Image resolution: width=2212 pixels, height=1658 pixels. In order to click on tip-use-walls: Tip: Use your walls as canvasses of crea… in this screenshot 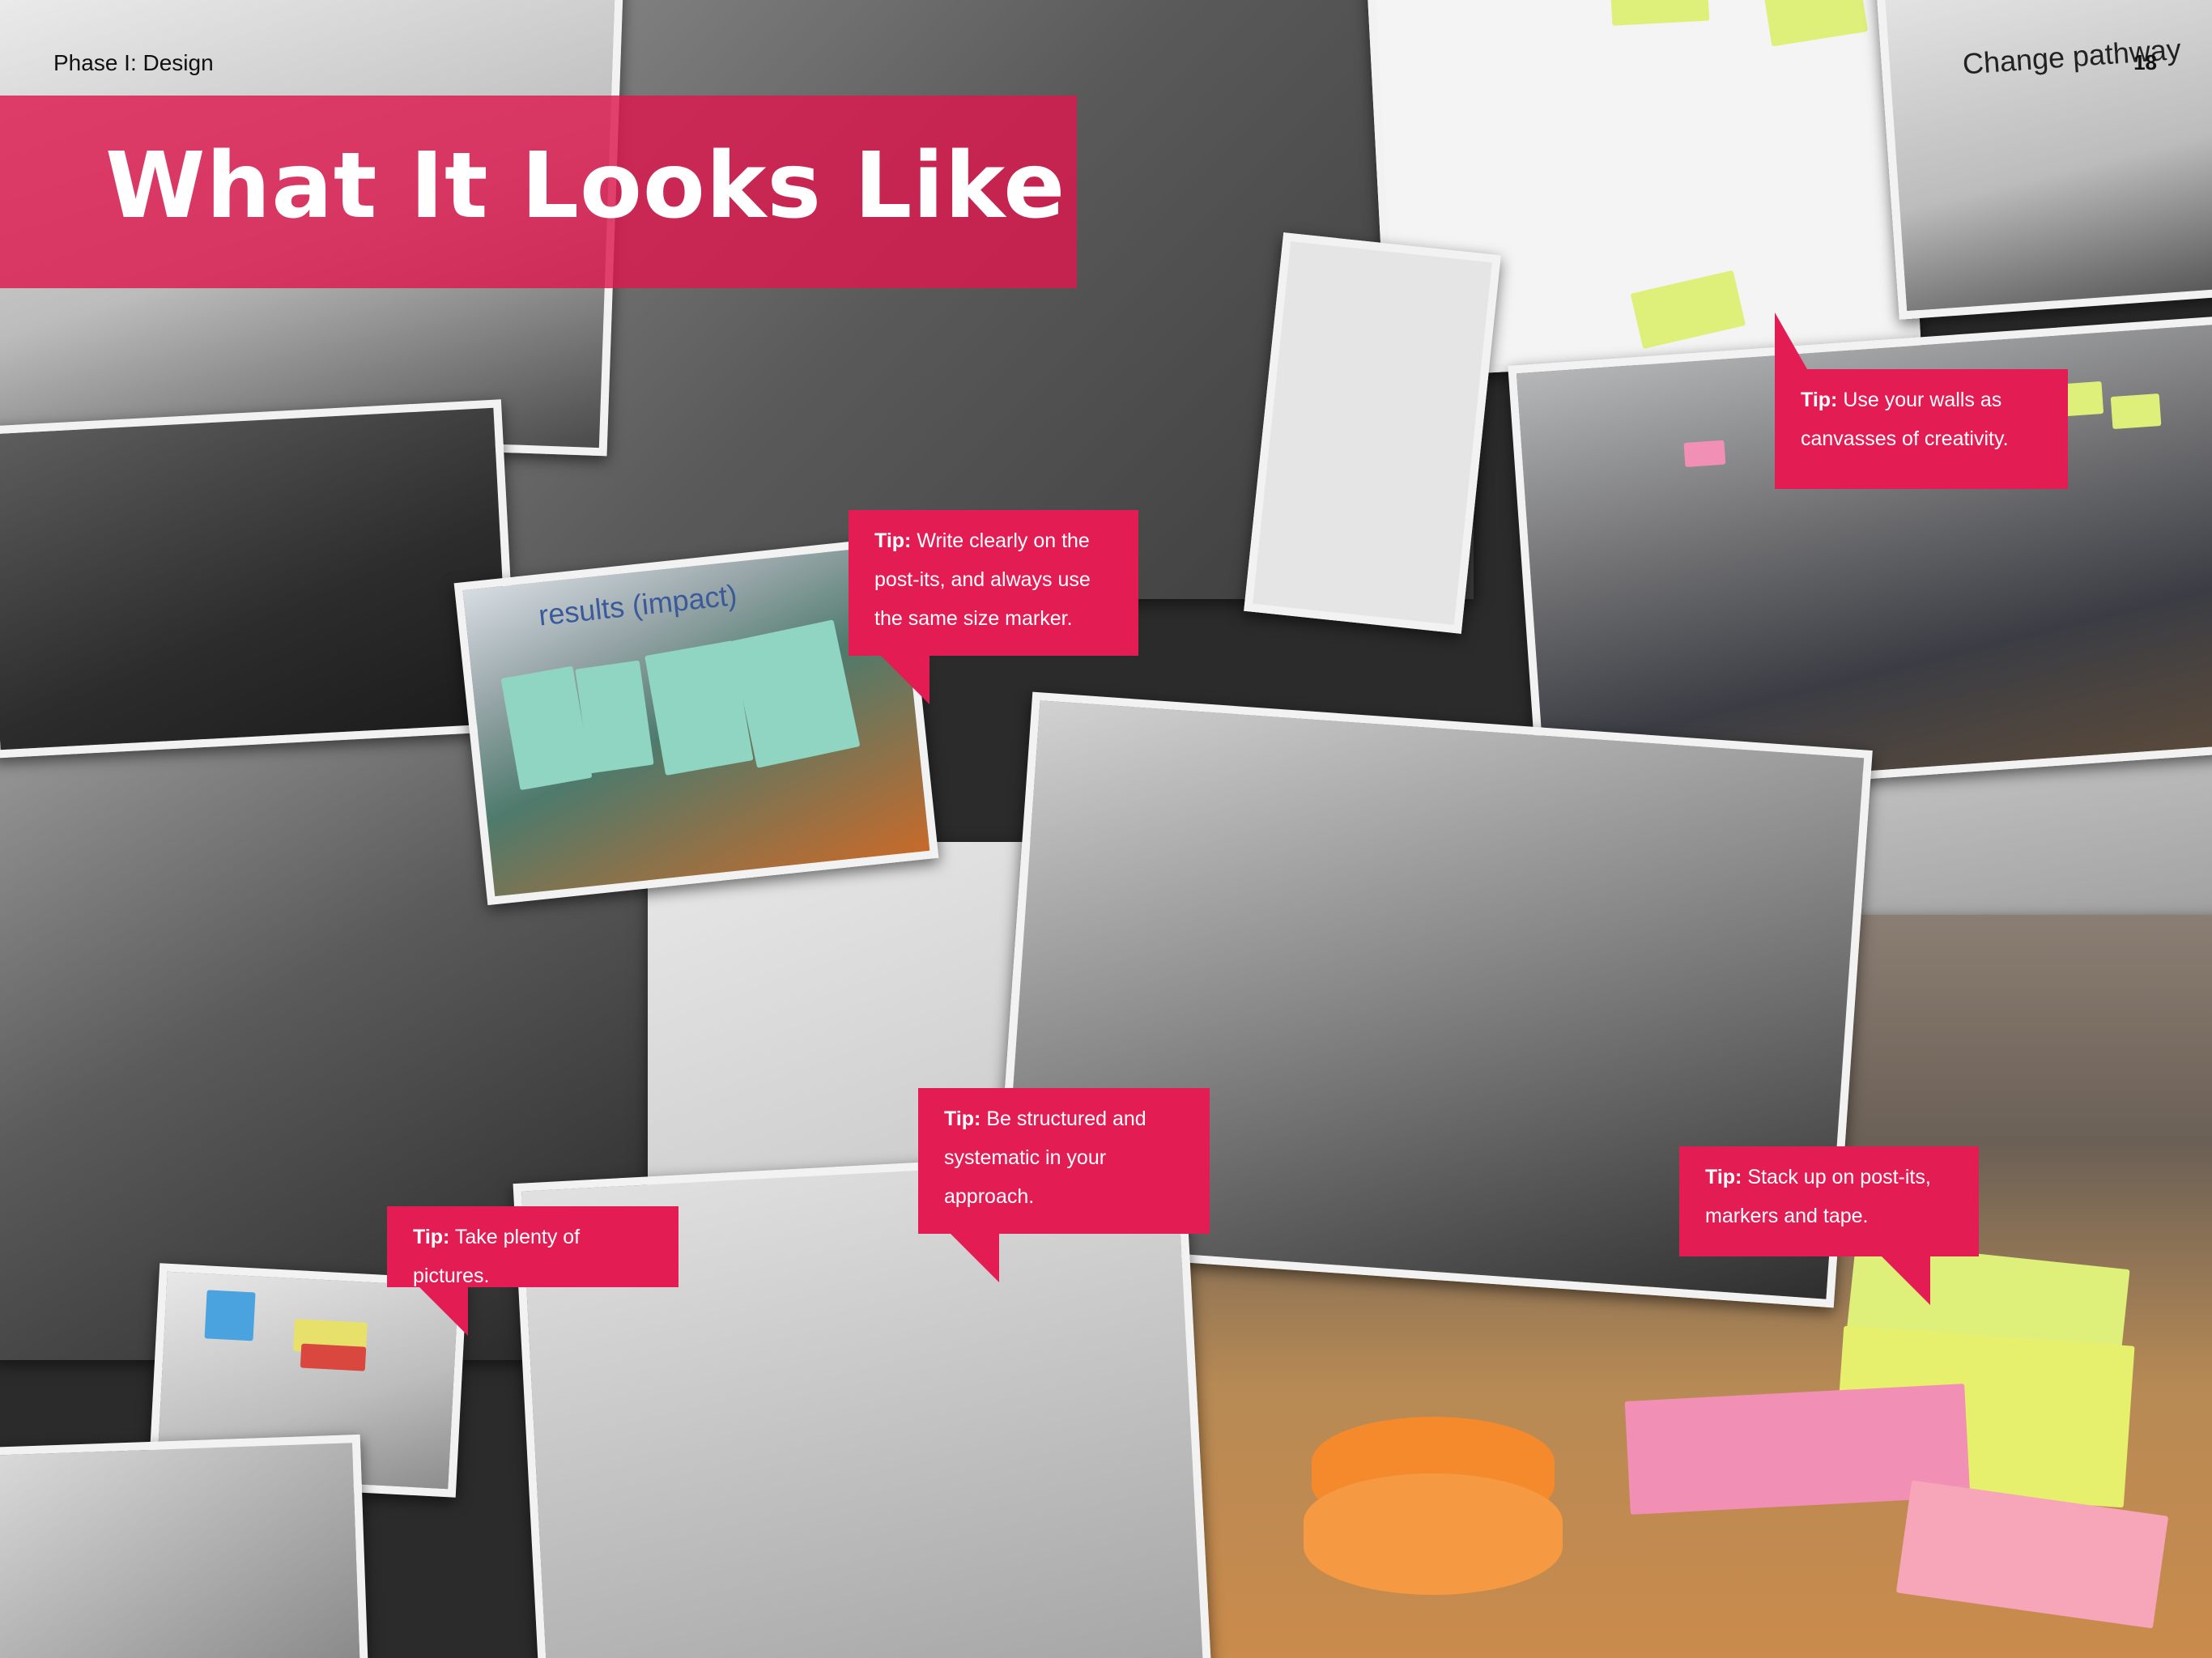, I will do `click(1922, 400)`.